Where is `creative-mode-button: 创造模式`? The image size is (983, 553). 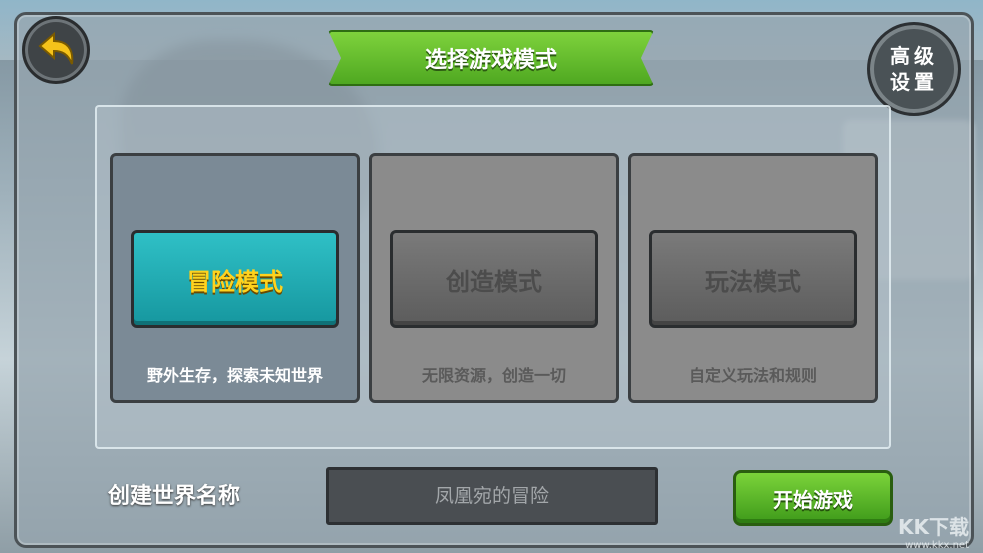 creative-mode-button: 创造模式 is located at coordinates (494, 279).